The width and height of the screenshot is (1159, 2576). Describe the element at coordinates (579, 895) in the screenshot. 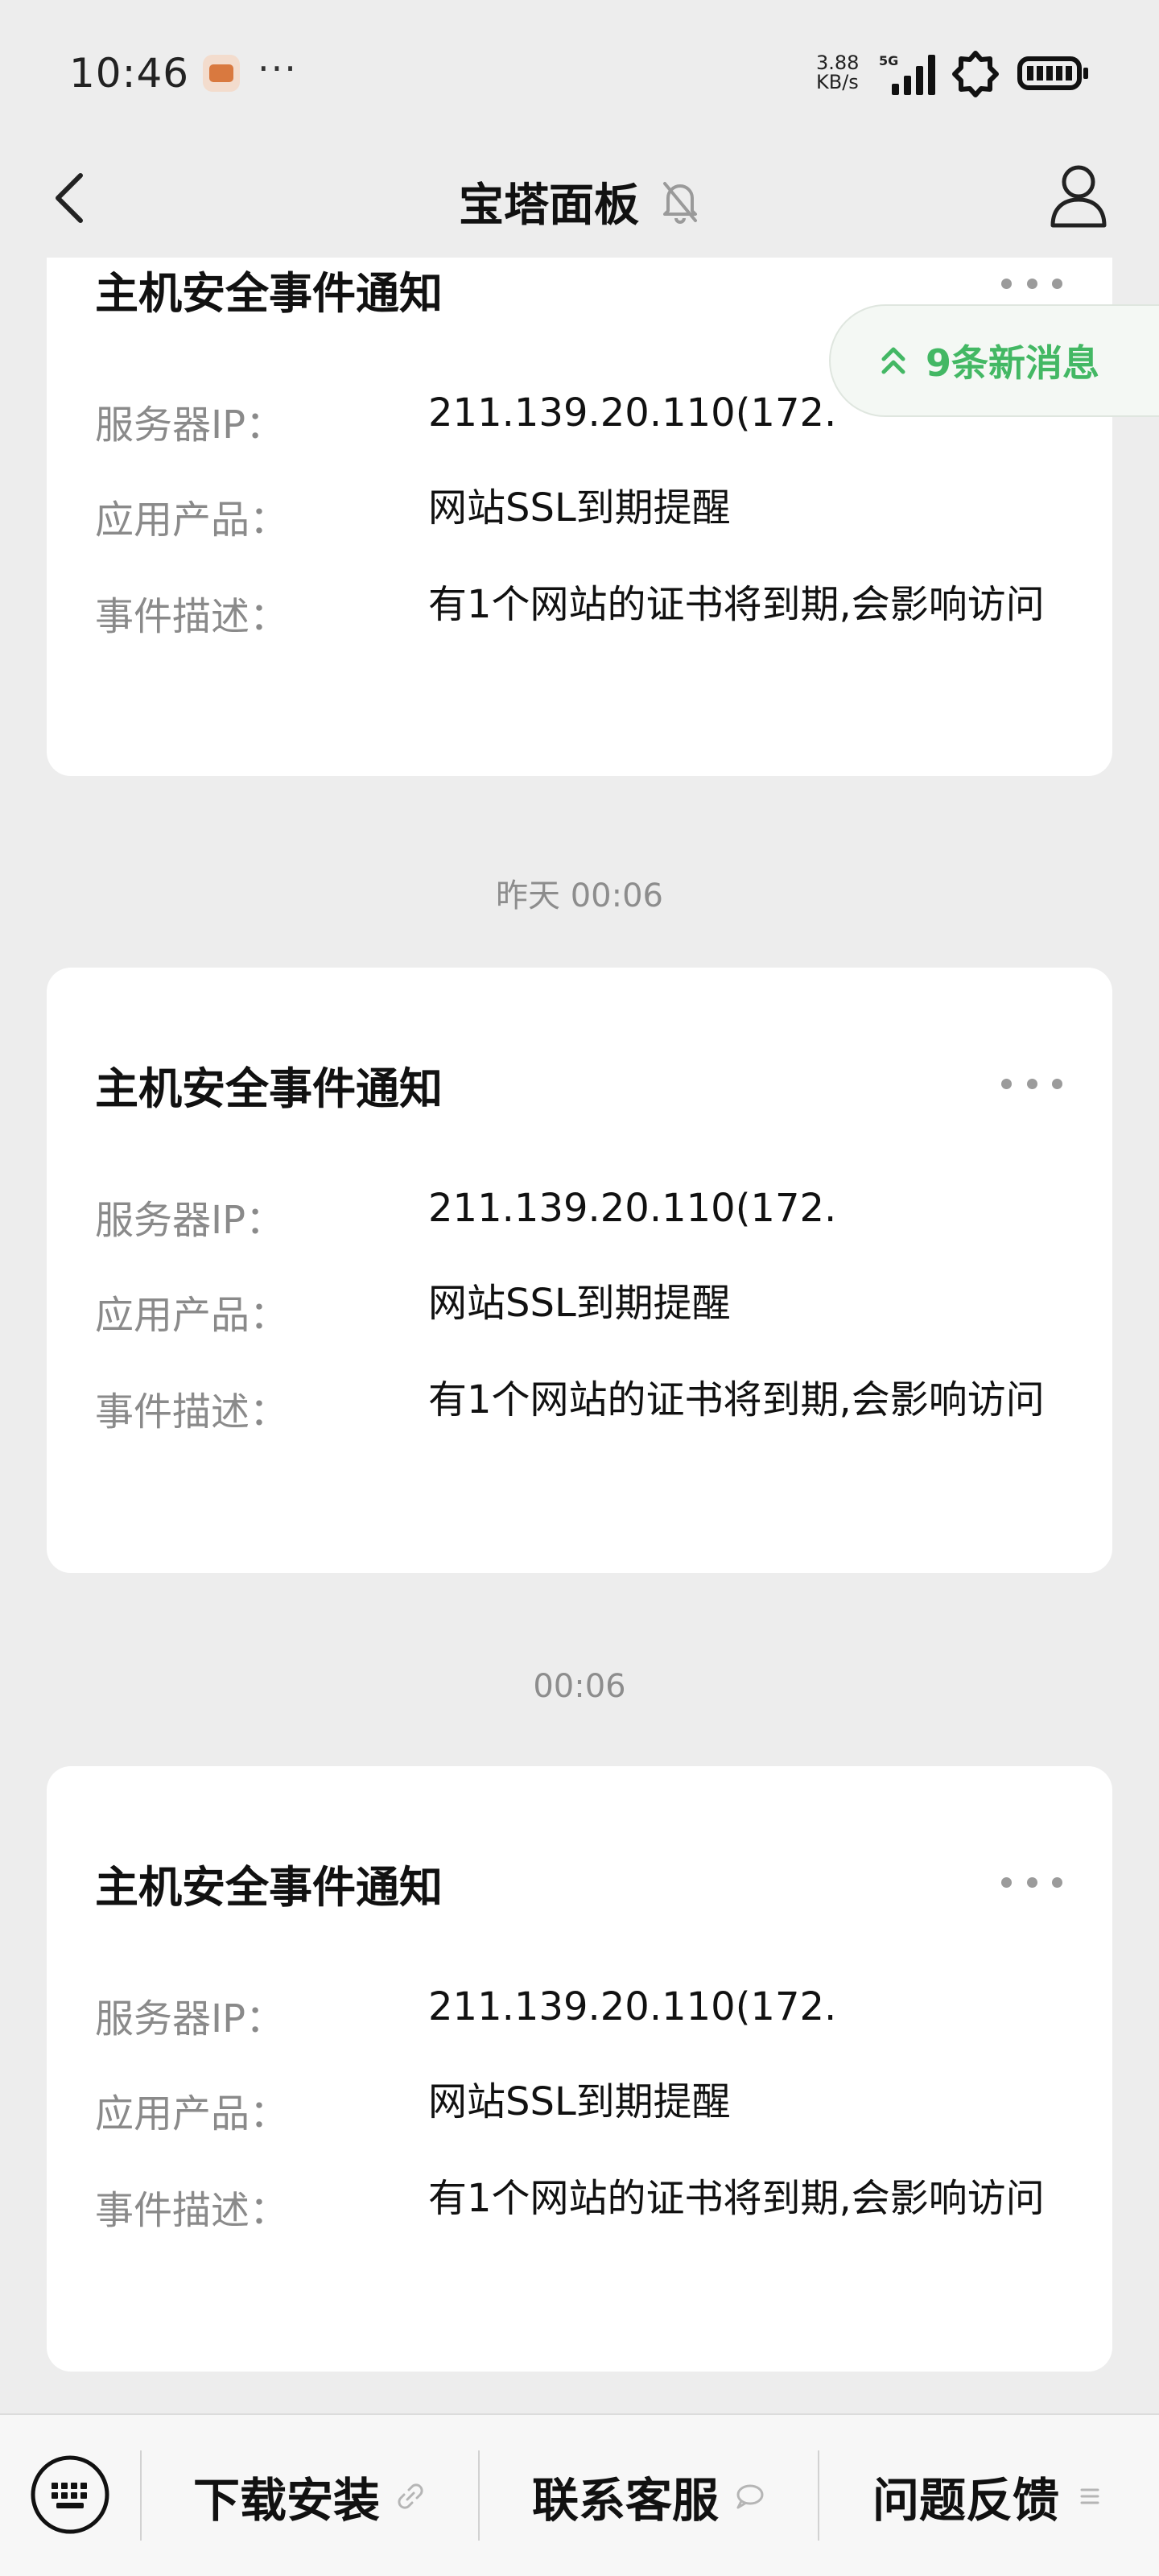

I see `message-timestamp: 昨天 00:06` at that location.